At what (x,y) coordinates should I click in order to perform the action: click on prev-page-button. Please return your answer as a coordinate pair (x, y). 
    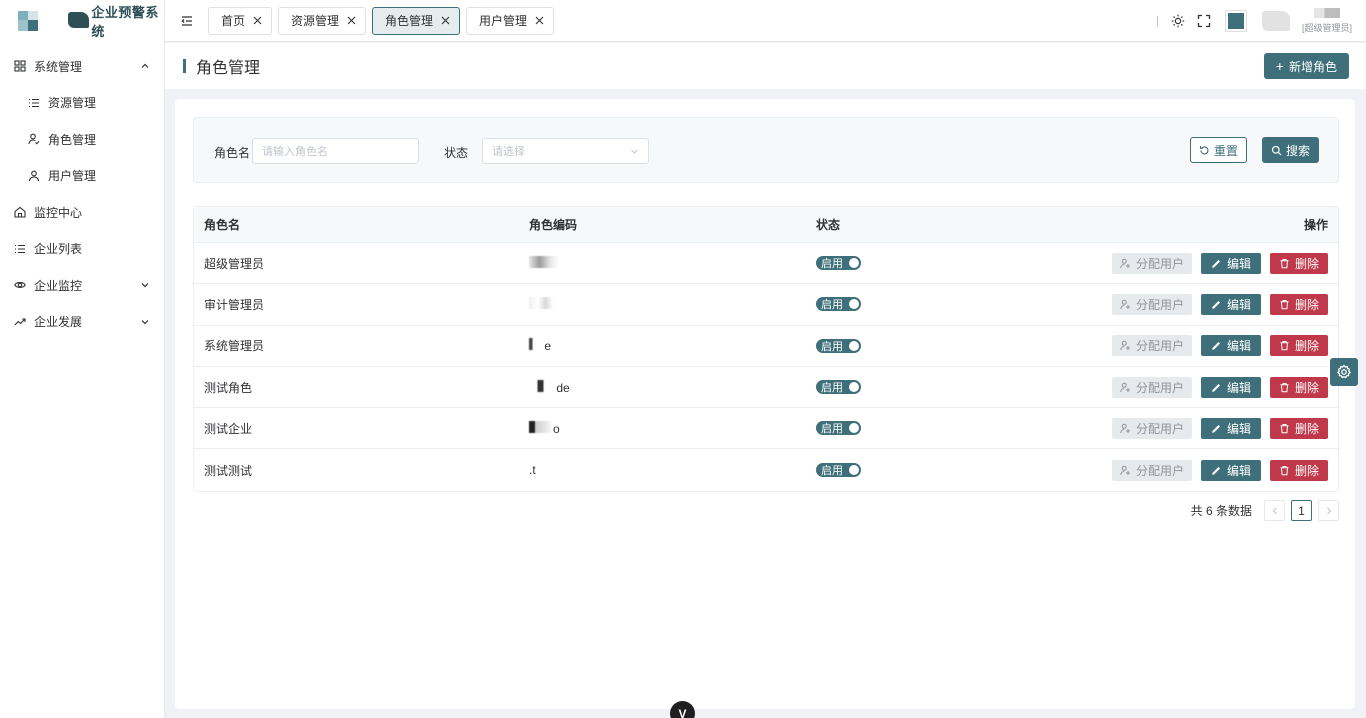
    Looking at the image, I should click on (1274, 510).